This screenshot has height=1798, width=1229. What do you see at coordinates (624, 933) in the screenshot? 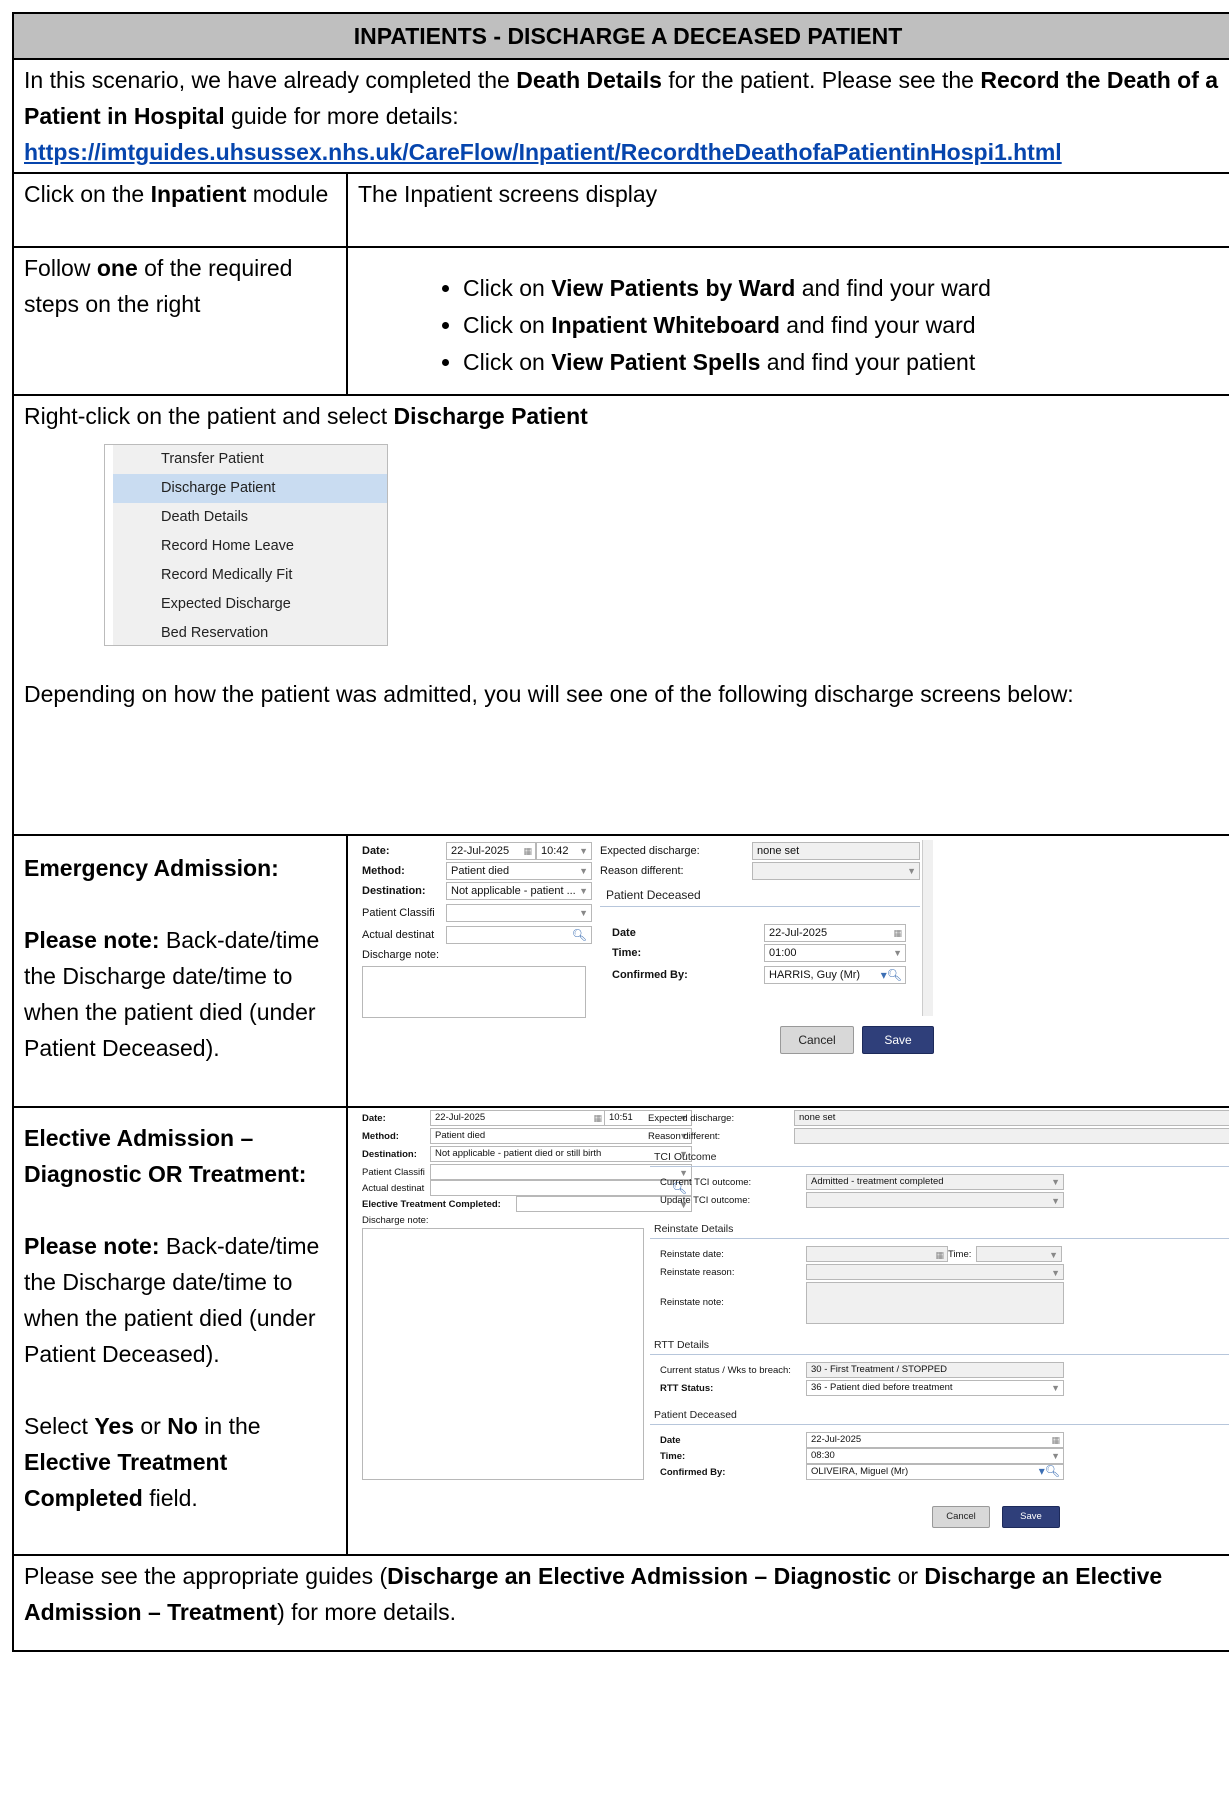
I see `death-date-label: Date` at bounding box center [624, 933].